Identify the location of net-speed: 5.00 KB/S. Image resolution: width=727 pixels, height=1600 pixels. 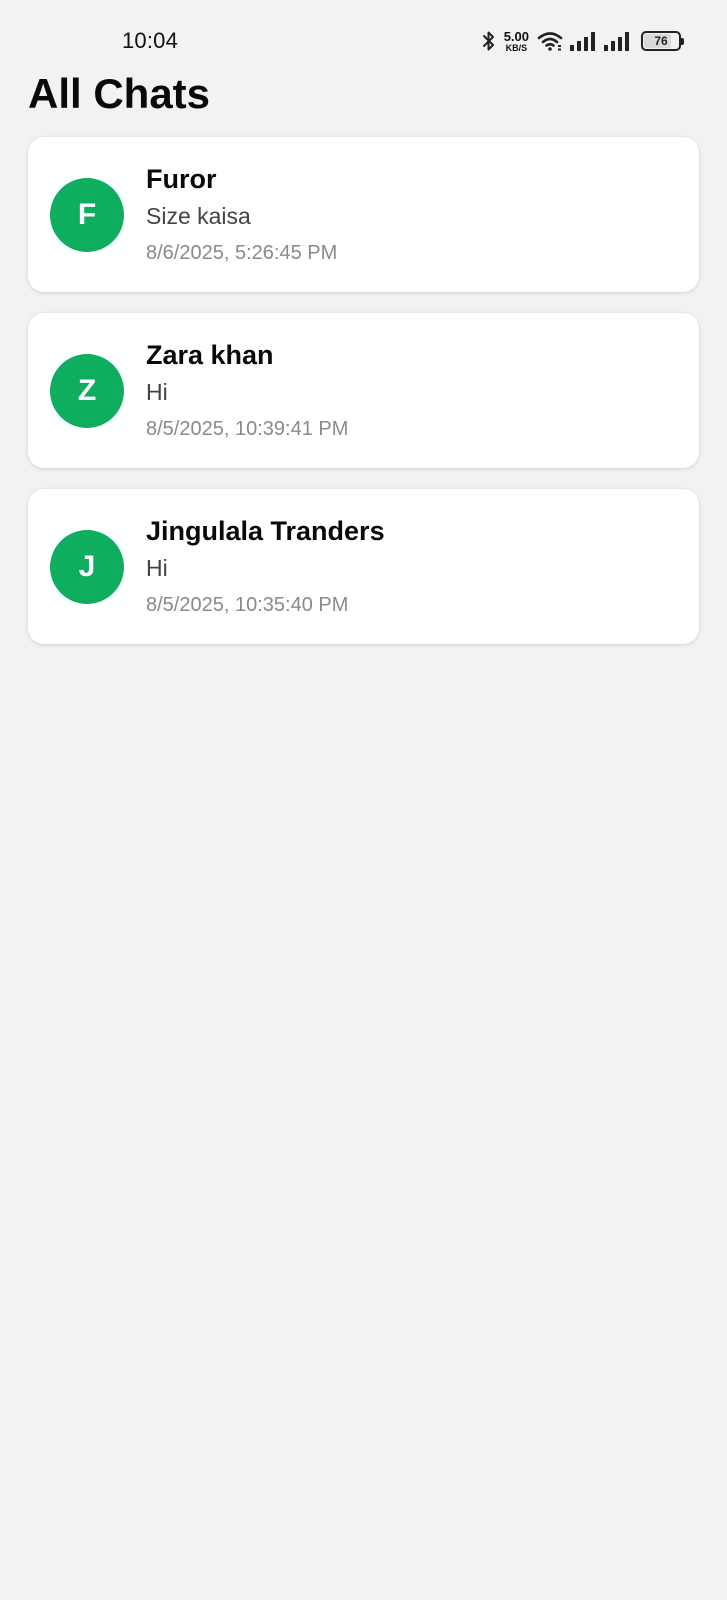
(516, 41).